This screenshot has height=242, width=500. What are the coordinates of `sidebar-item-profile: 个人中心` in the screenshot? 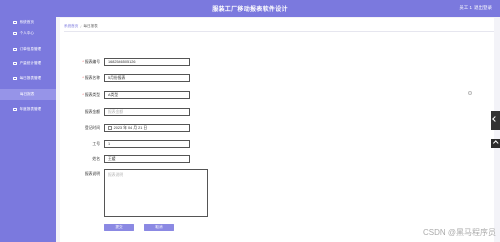 It's located at (28, 33).